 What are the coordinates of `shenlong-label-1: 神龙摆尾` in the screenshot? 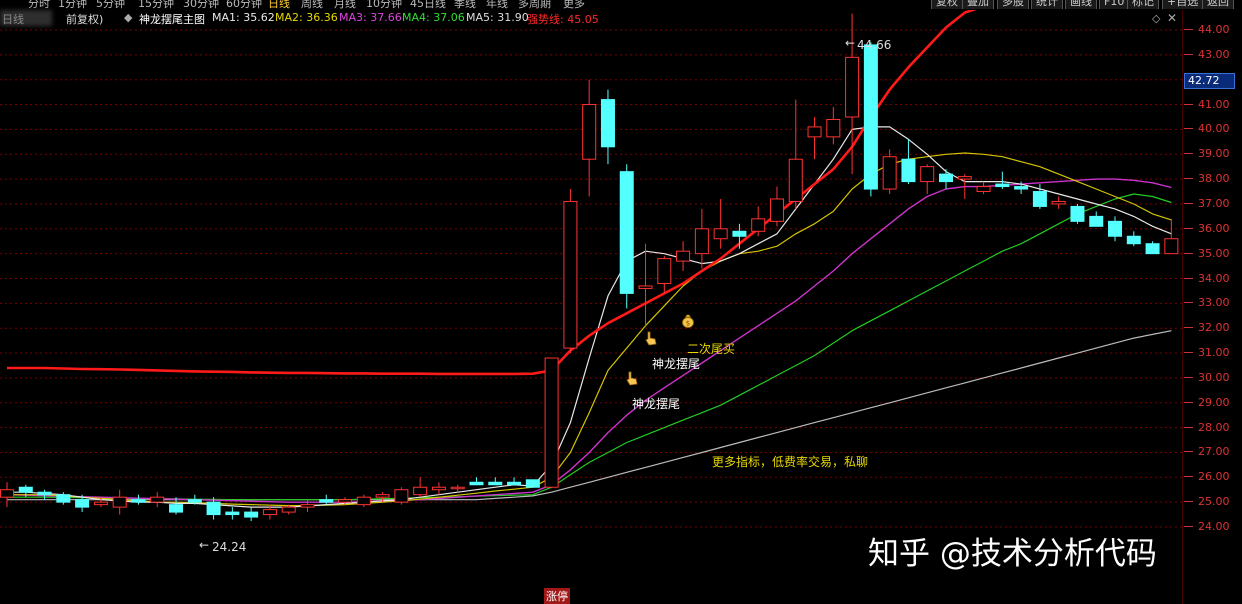 It's located at (676, 364).